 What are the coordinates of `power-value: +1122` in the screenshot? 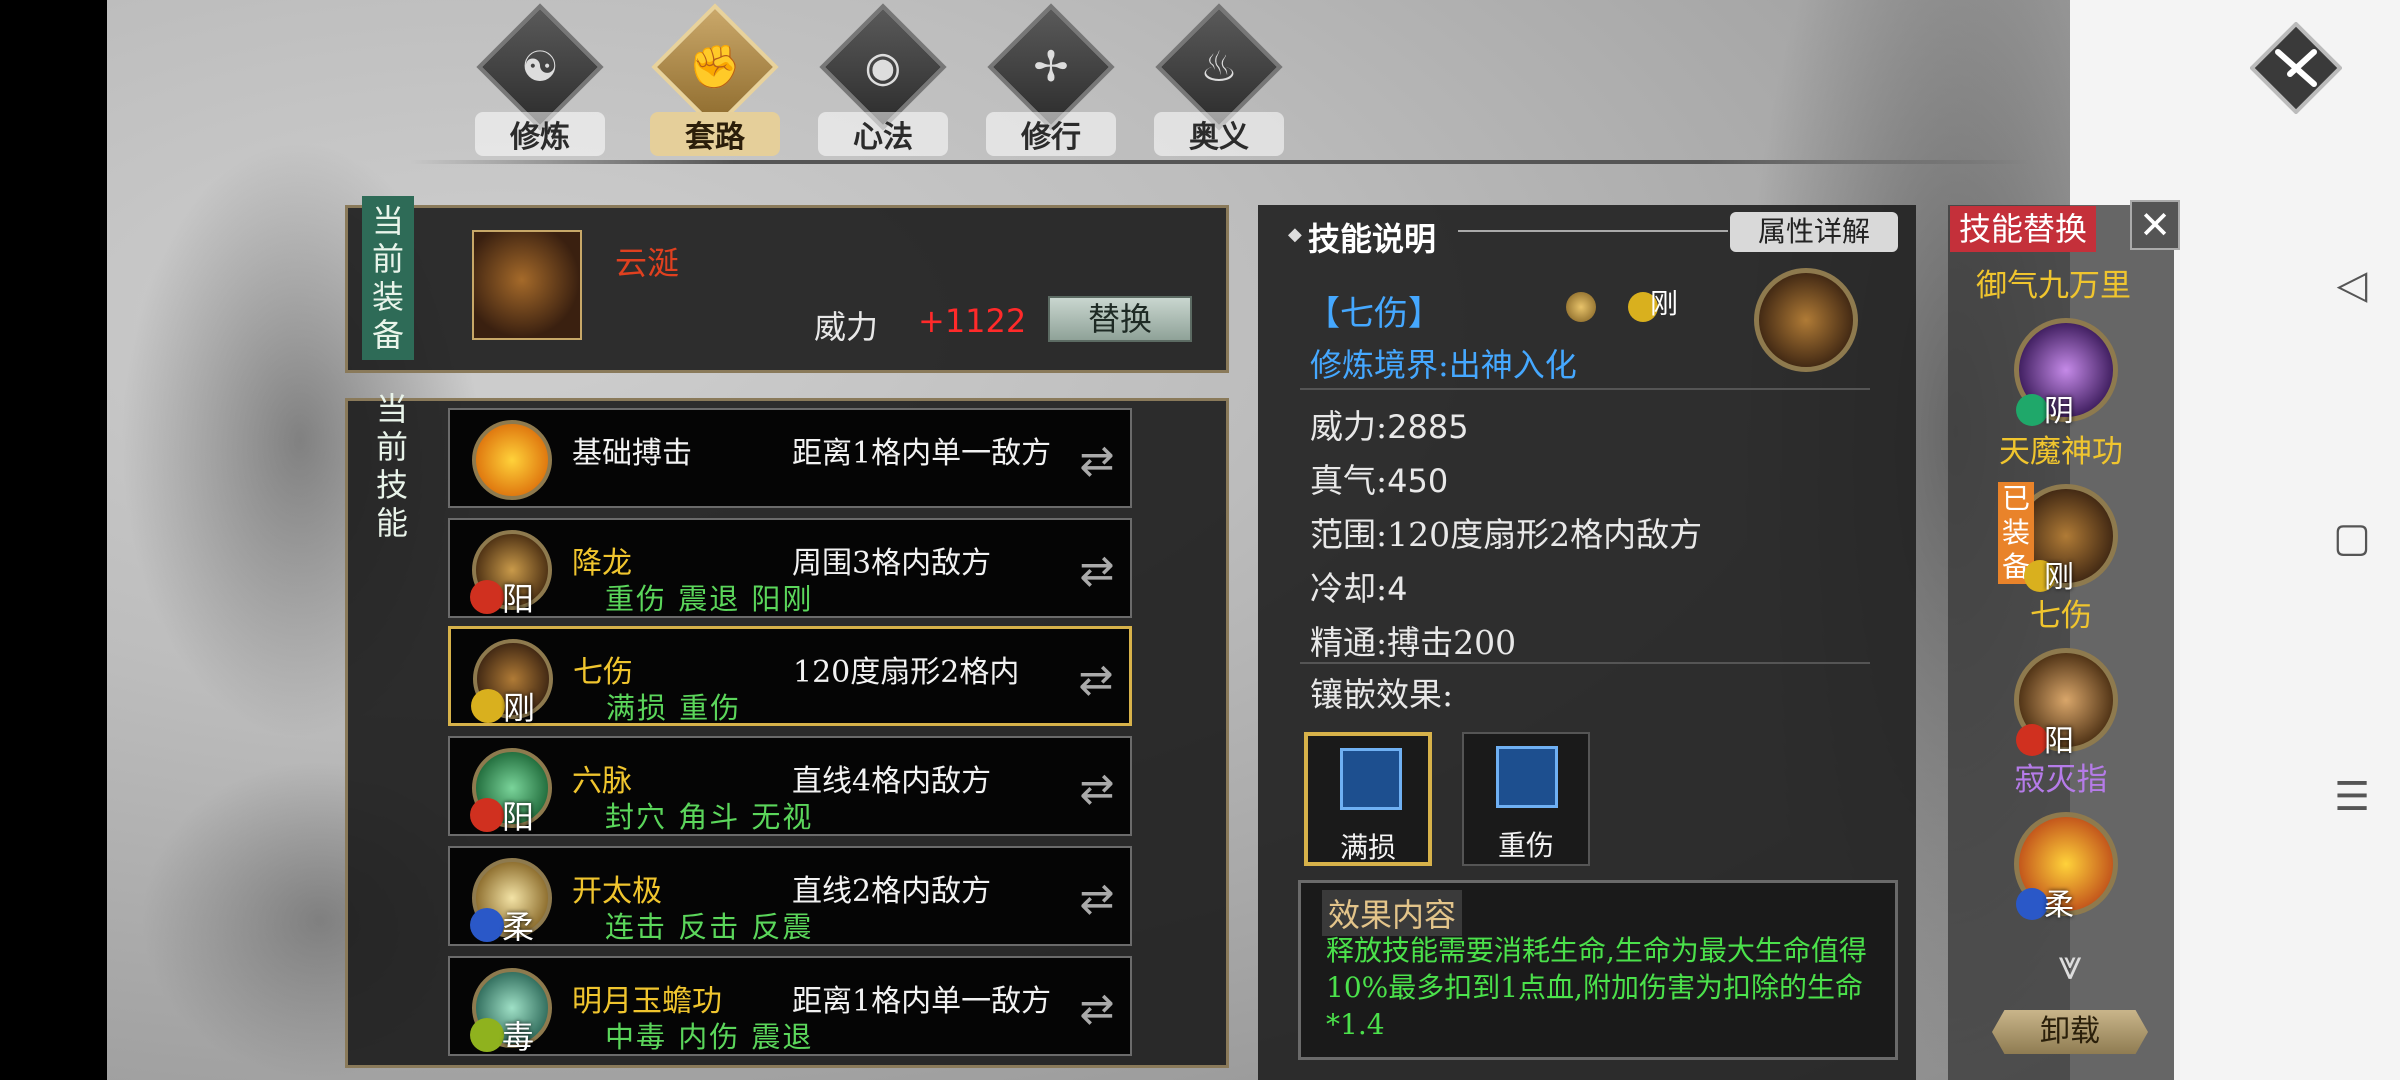 It's located at (972, 321).